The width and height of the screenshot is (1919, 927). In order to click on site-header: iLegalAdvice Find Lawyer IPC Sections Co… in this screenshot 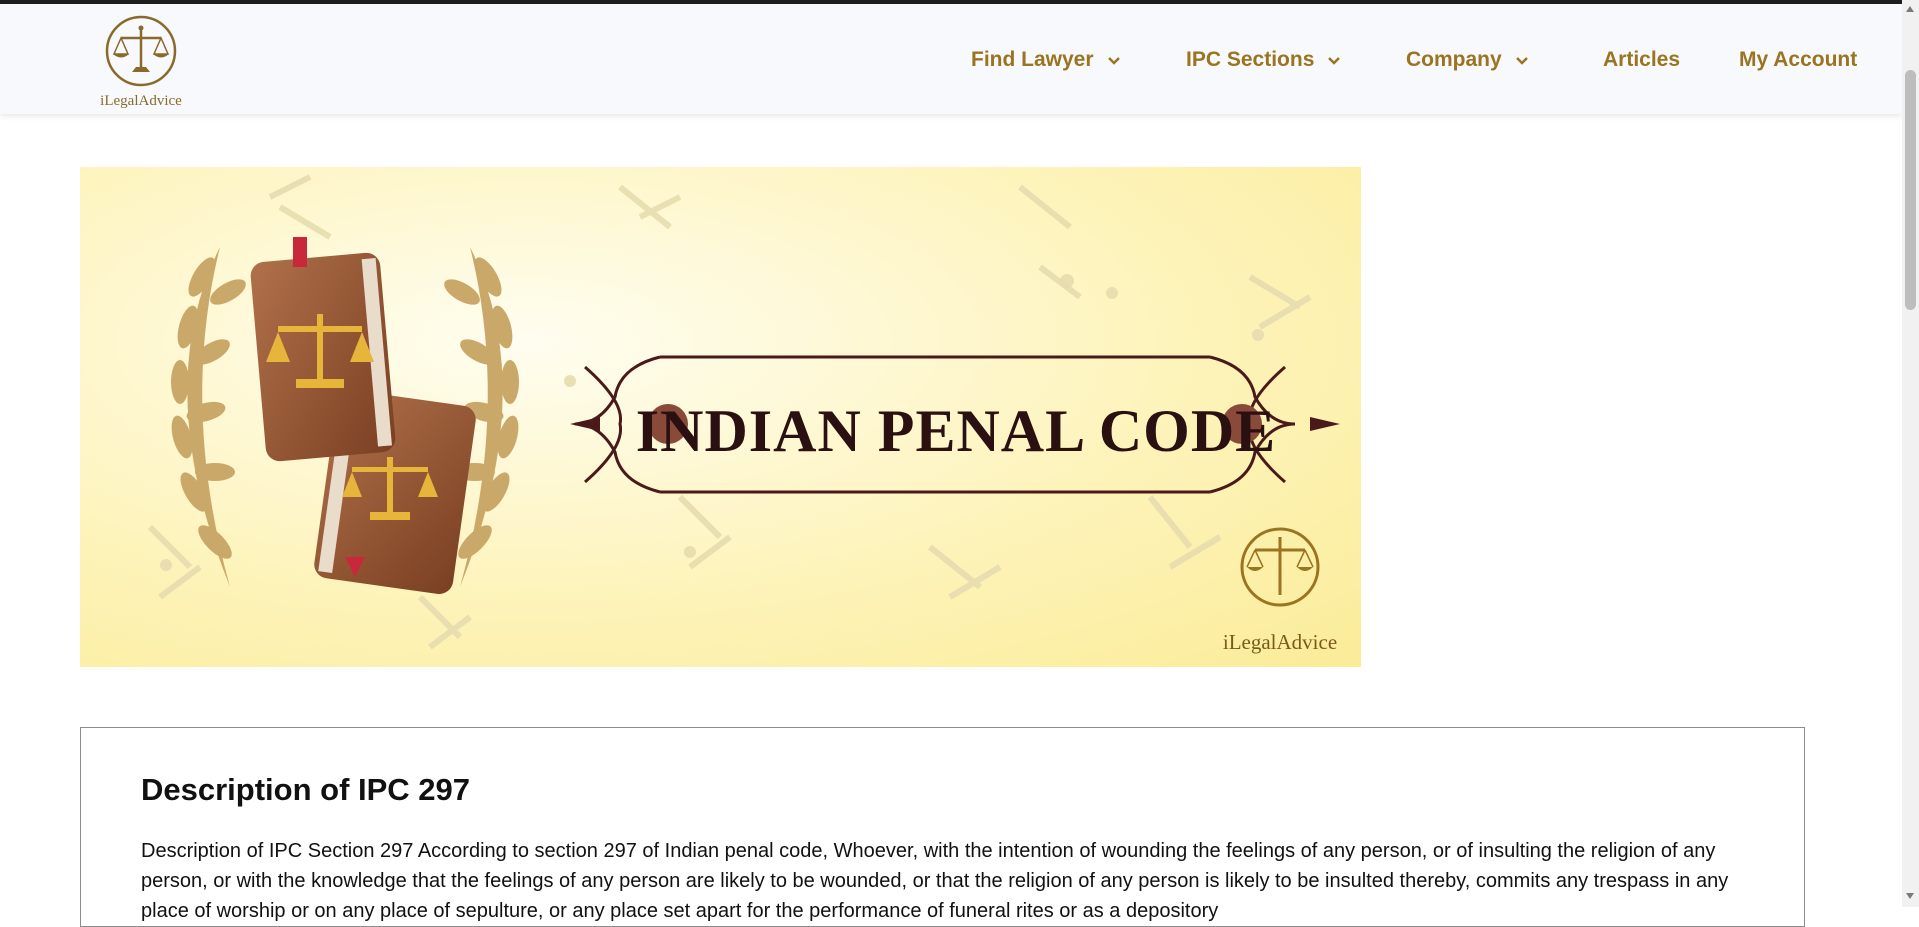, I will do `click(951, 59)`.